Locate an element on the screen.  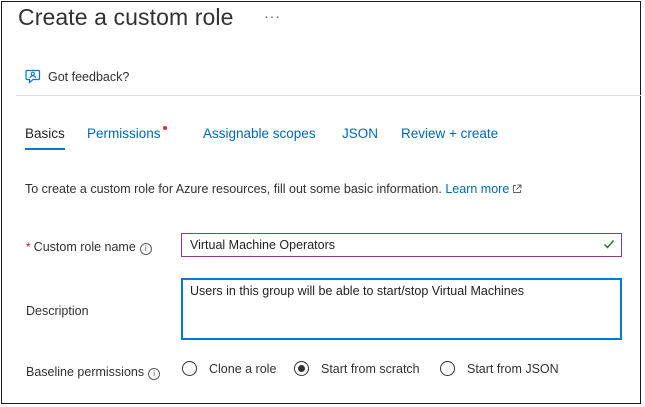
header-divider is located at coordinates (329, 95).